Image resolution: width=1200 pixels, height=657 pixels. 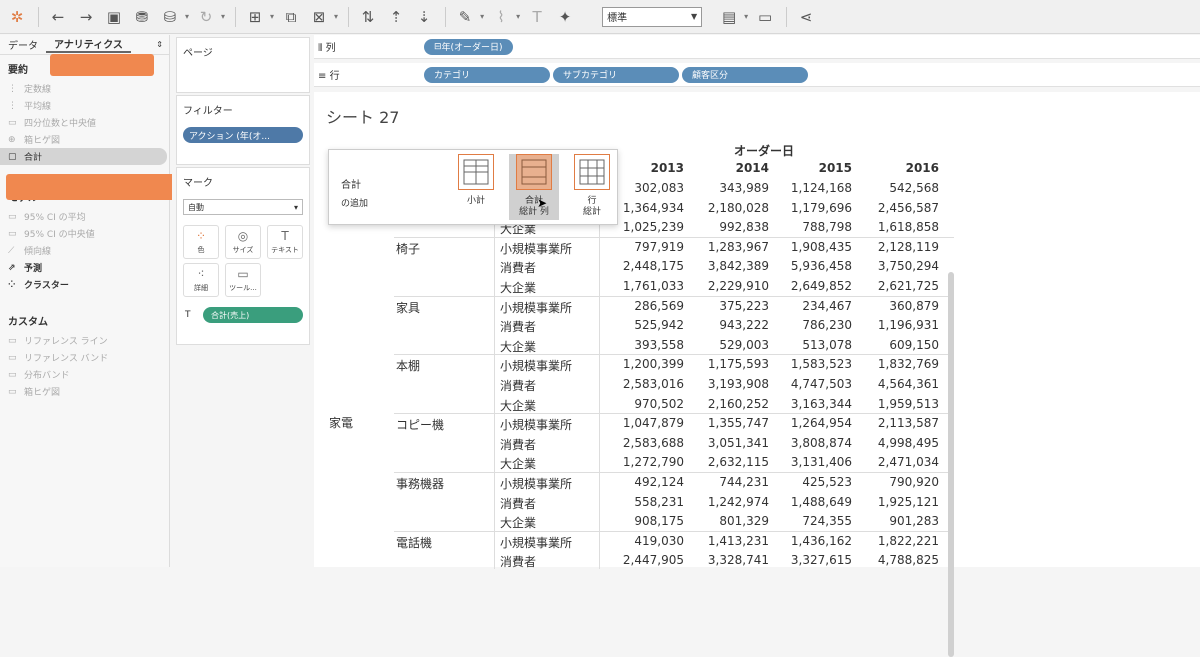 I want to click on value-cell: 1,908,435, so click(x=821, y=246).